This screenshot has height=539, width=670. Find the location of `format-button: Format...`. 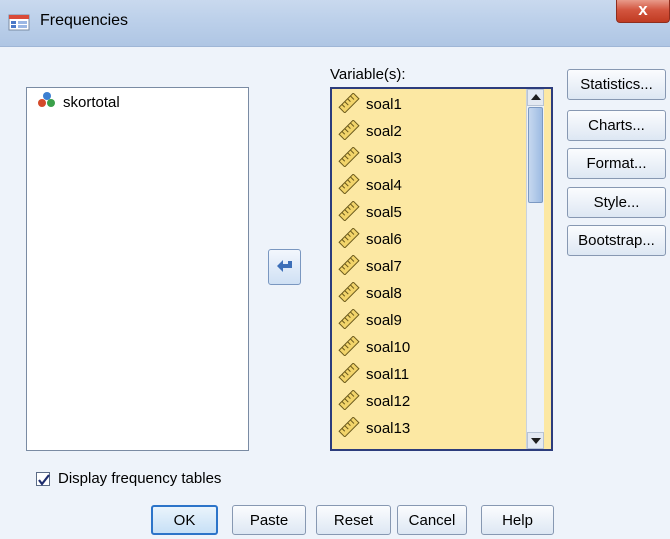

format-button: Format... is located at coordinates (616, 163).